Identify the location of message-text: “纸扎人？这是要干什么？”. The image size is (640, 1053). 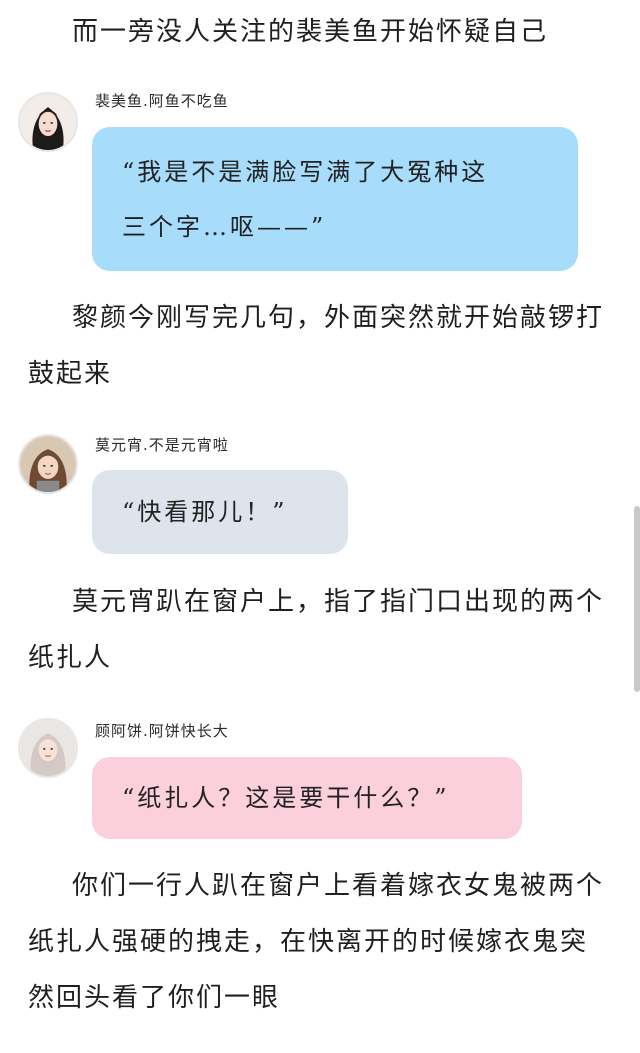
(286, 798).